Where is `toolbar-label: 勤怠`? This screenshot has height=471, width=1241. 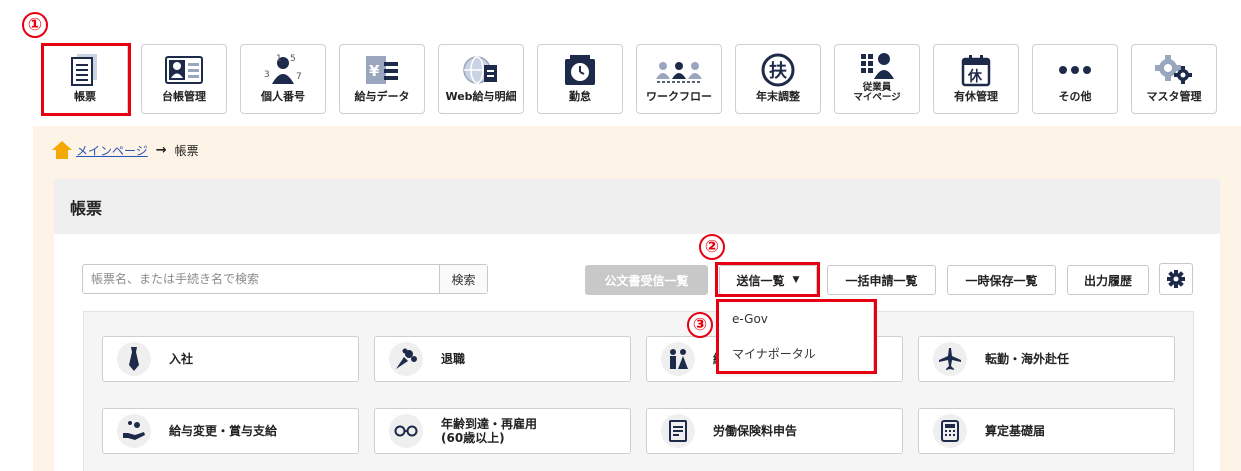
toolbar-label: 勤怠 is located at coordinates (580, 96).